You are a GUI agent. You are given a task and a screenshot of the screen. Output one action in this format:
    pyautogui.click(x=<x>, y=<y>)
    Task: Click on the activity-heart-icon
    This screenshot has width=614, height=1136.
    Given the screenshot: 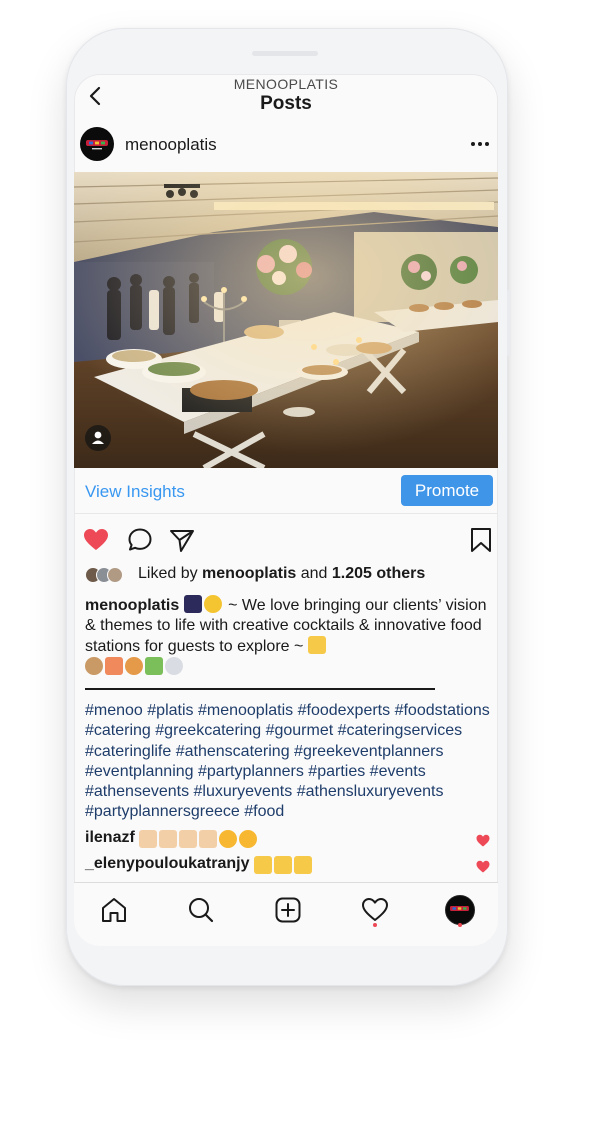 What is the action you would take?
    pyautogui.click(x=375, y=910)
    